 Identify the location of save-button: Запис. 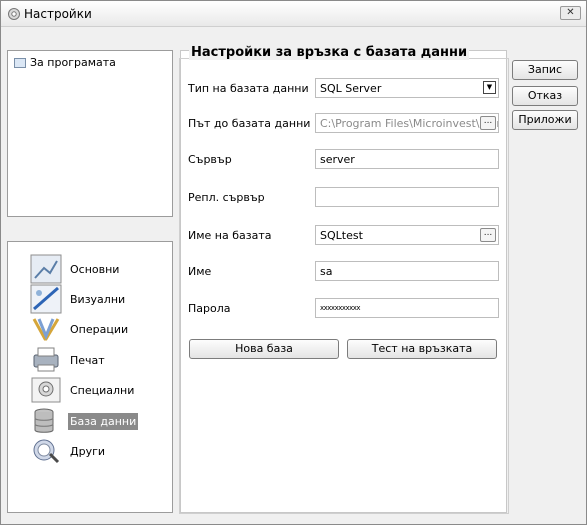
(545, 70).